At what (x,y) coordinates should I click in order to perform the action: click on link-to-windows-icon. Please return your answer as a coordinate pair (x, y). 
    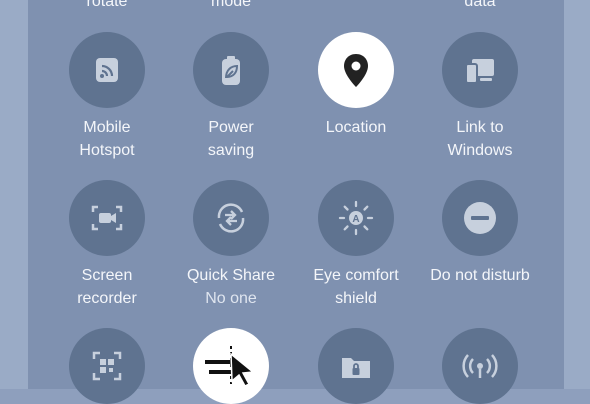
    Looking at the image, I should click on (479, 71).